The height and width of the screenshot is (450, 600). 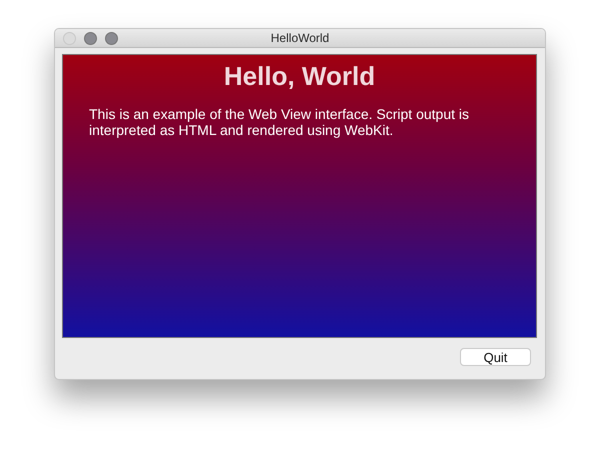 What do you see at coordinates (300, 76) in the screenshot?
I see `heading: Hello, World` at bounding box center [300, 76].